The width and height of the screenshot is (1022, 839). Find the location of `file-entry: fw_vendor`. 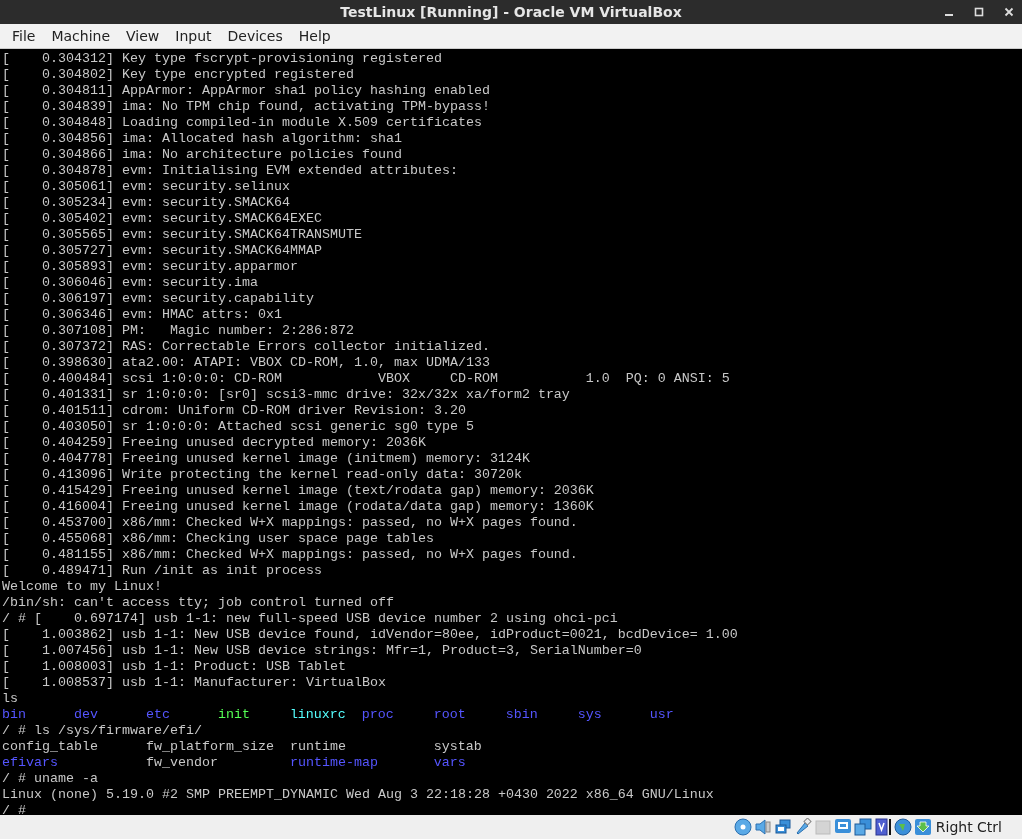

file-entry: fw_vendor is located at coordinates (181, 762).